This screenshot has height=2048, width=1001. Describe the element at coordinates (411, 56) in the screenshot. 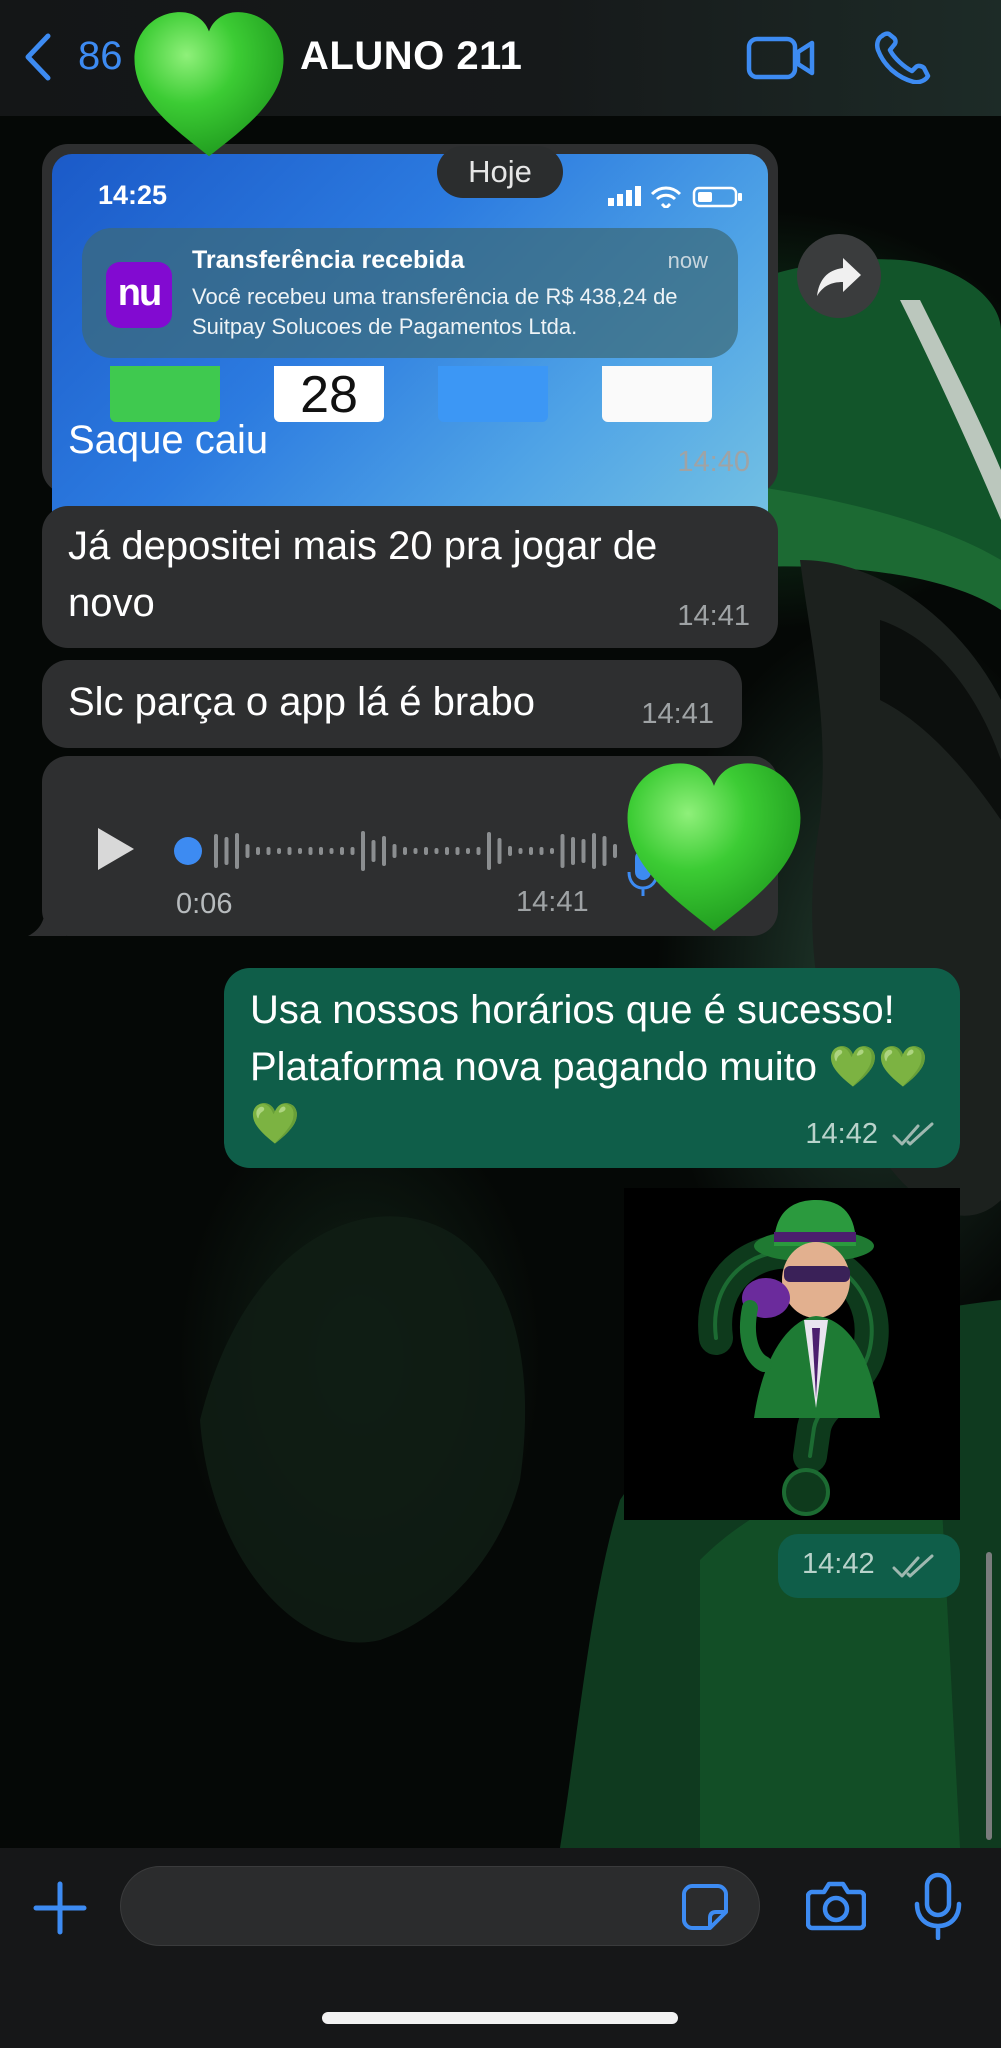

I see `chat-title: ALUNO 211` at that location.